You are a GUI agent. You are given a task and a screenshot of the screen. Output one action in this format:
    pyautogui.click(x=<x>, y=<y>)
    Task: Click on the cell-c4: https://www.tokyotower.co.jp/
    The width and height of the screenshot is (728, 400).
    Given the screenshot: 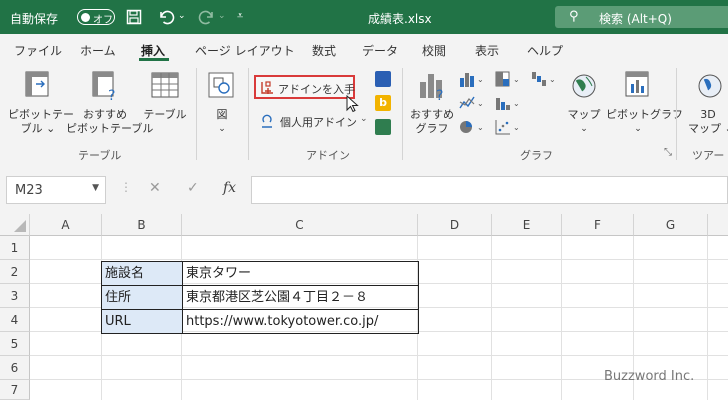 What is the action you would take?
    pyautogui.click(x=300, y=321)
    